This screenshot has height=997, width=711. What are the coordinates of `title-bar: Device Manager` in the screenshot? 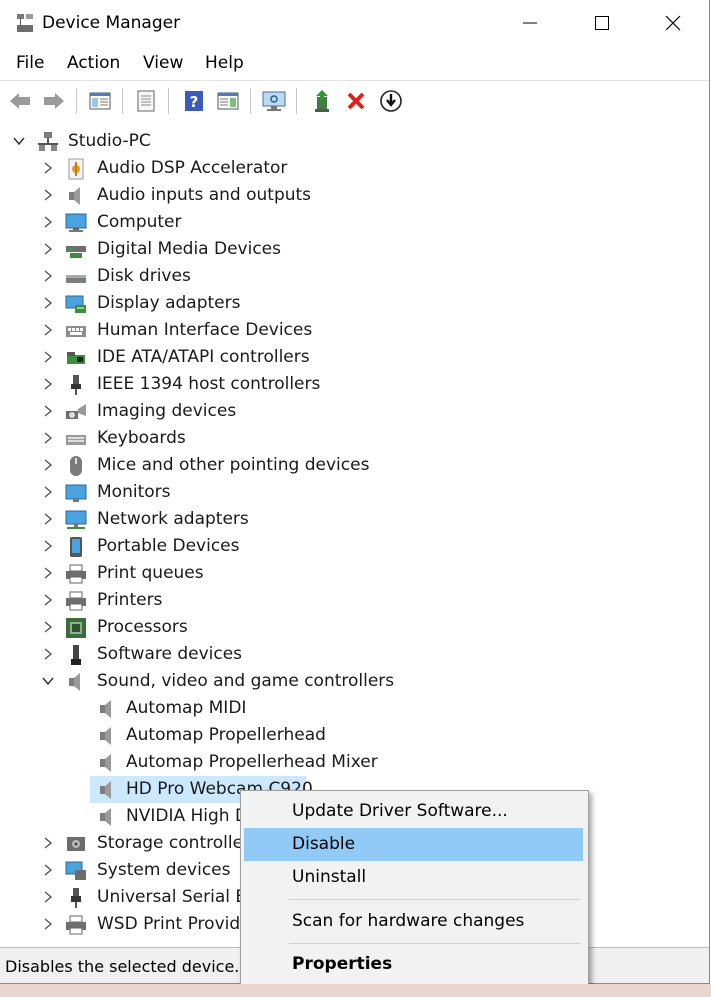 It's located at (354, 24).